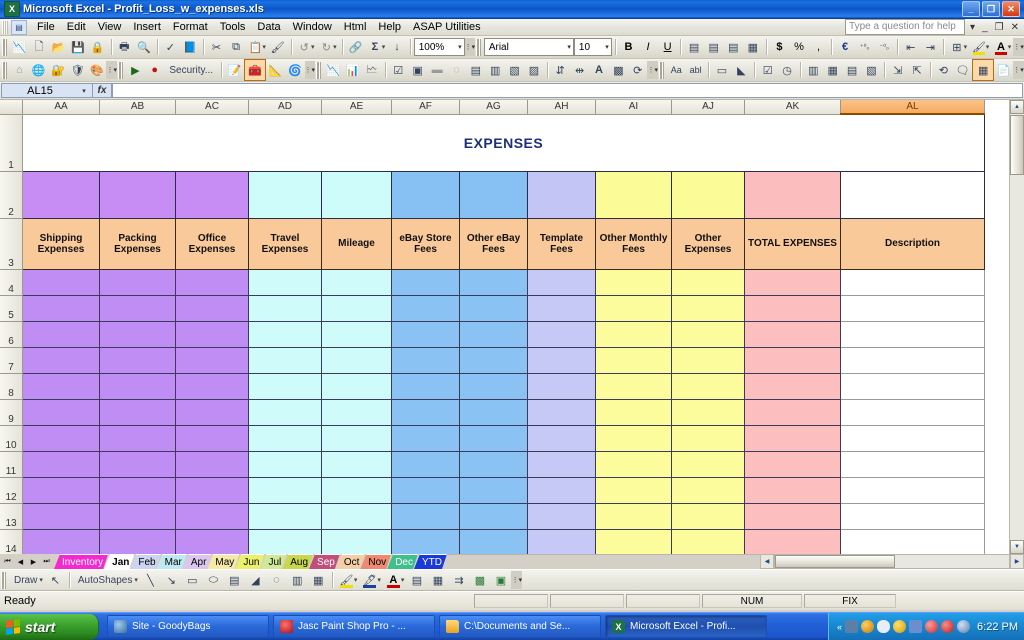  What do you see at coordinates (154, 70) in the screenshot?
I see `security-warning-icon: ●` at bounding box center [154, 70].